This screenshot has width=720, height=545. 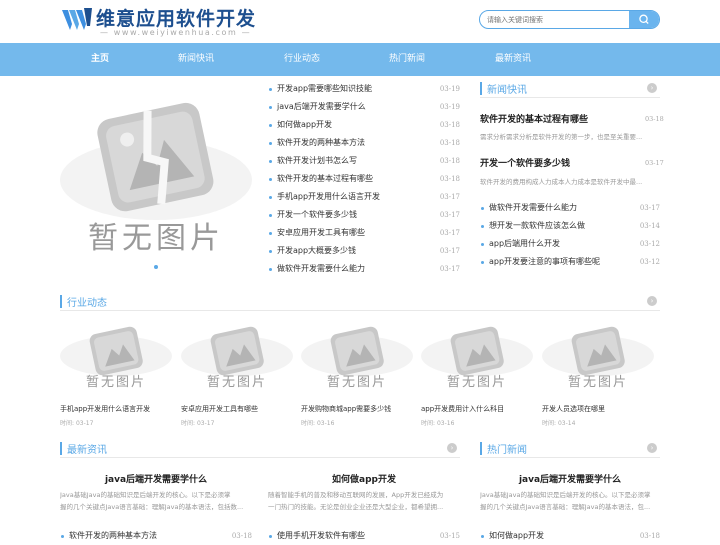 What do you see at coordinates (570, 226) in the screenshot?
I see `list-item: 想开发一款软件应该怎么做 03-14` at bounding box center [570, 226].